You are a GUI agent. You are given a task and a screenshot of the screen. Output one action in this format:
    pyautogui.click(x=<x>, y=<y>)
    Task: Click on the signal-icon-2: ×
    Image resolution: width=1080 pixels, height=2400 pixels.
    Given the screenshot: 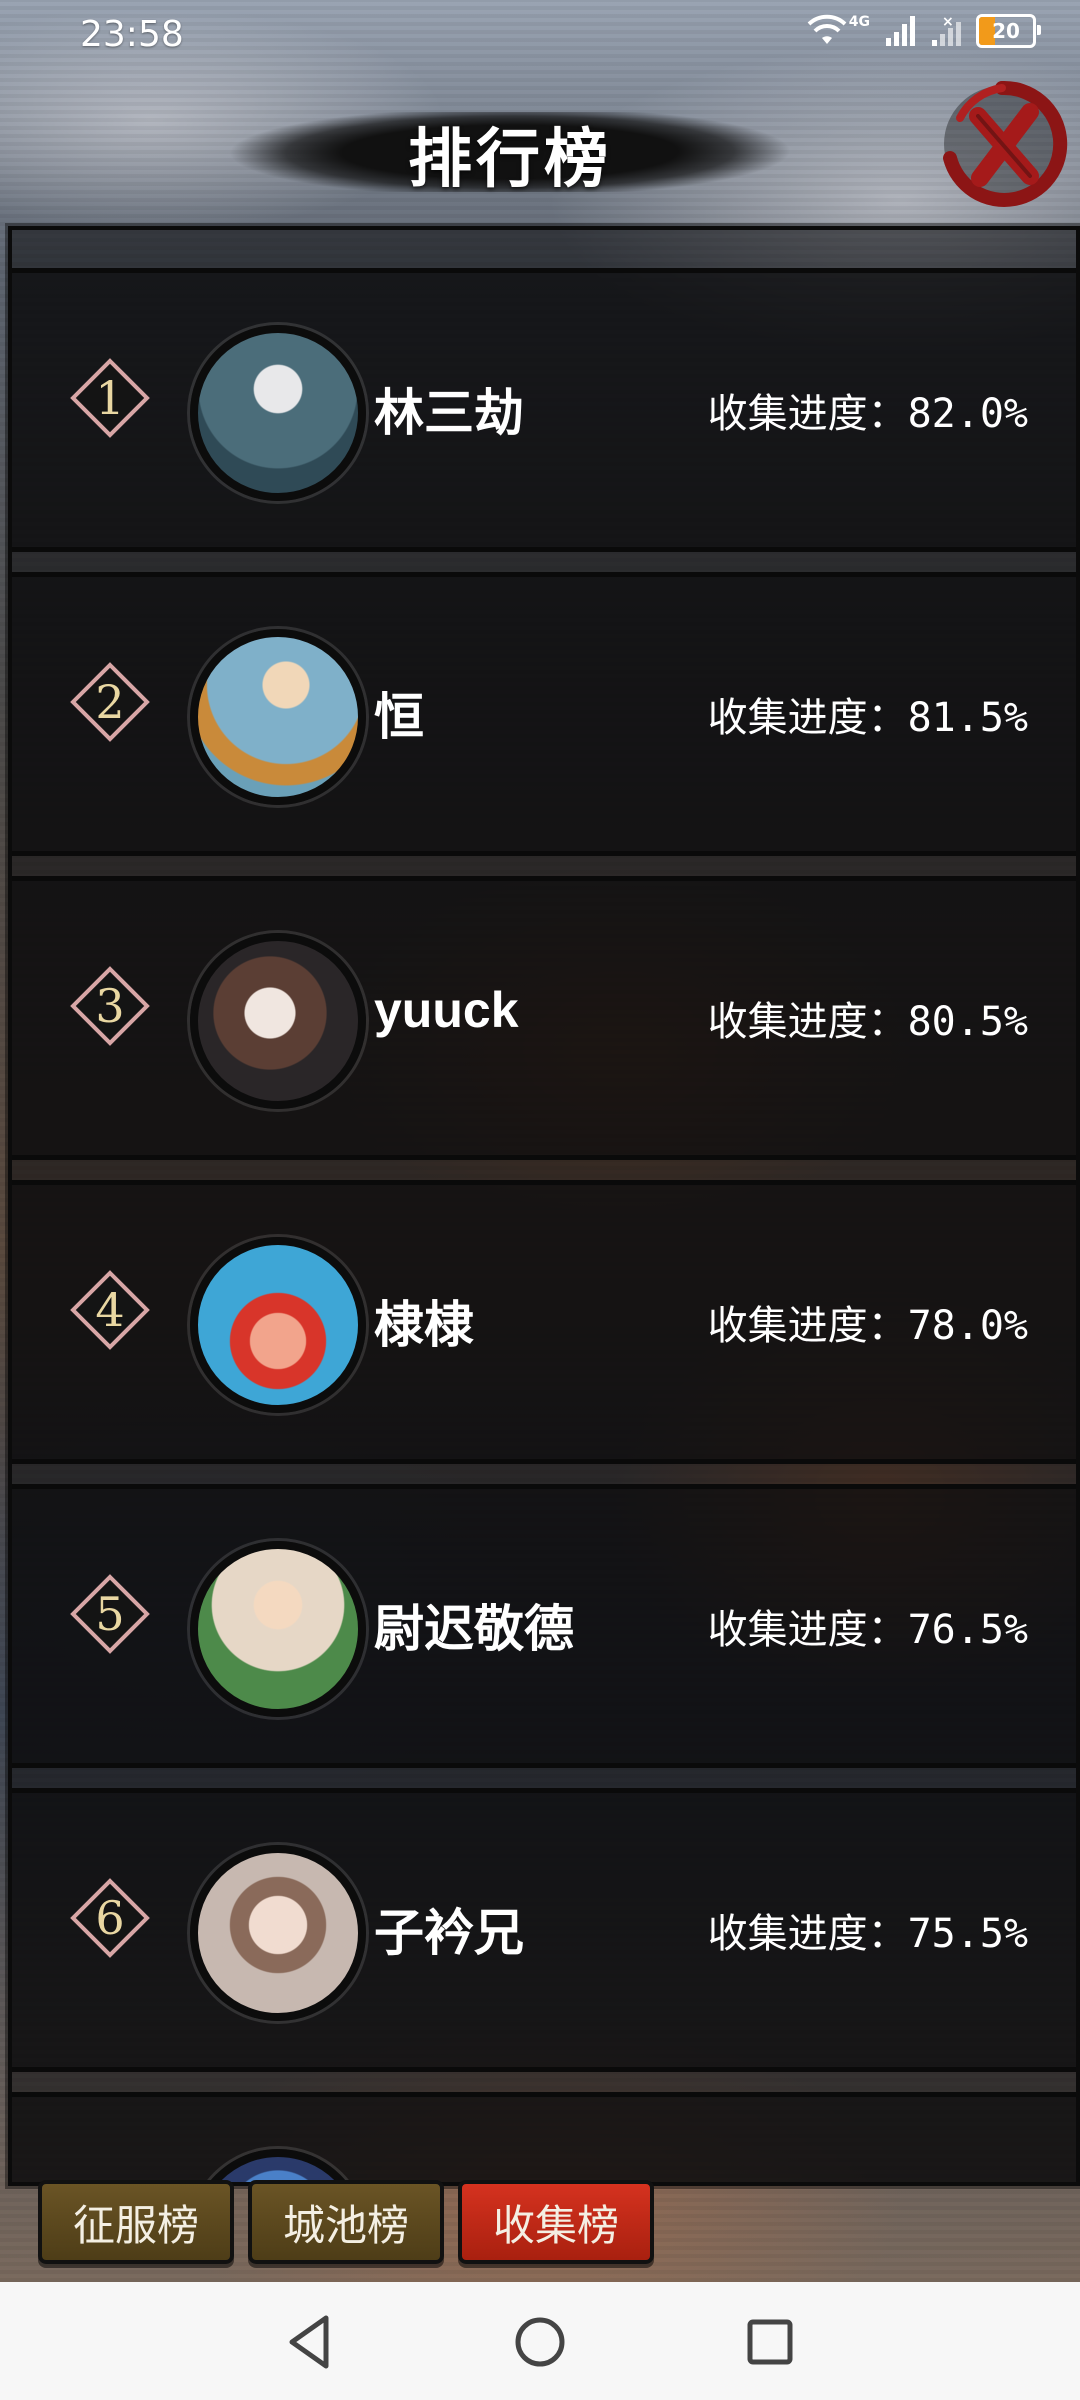 What is the action you would take?
    pyautogui.click(x=946, y=30)
    